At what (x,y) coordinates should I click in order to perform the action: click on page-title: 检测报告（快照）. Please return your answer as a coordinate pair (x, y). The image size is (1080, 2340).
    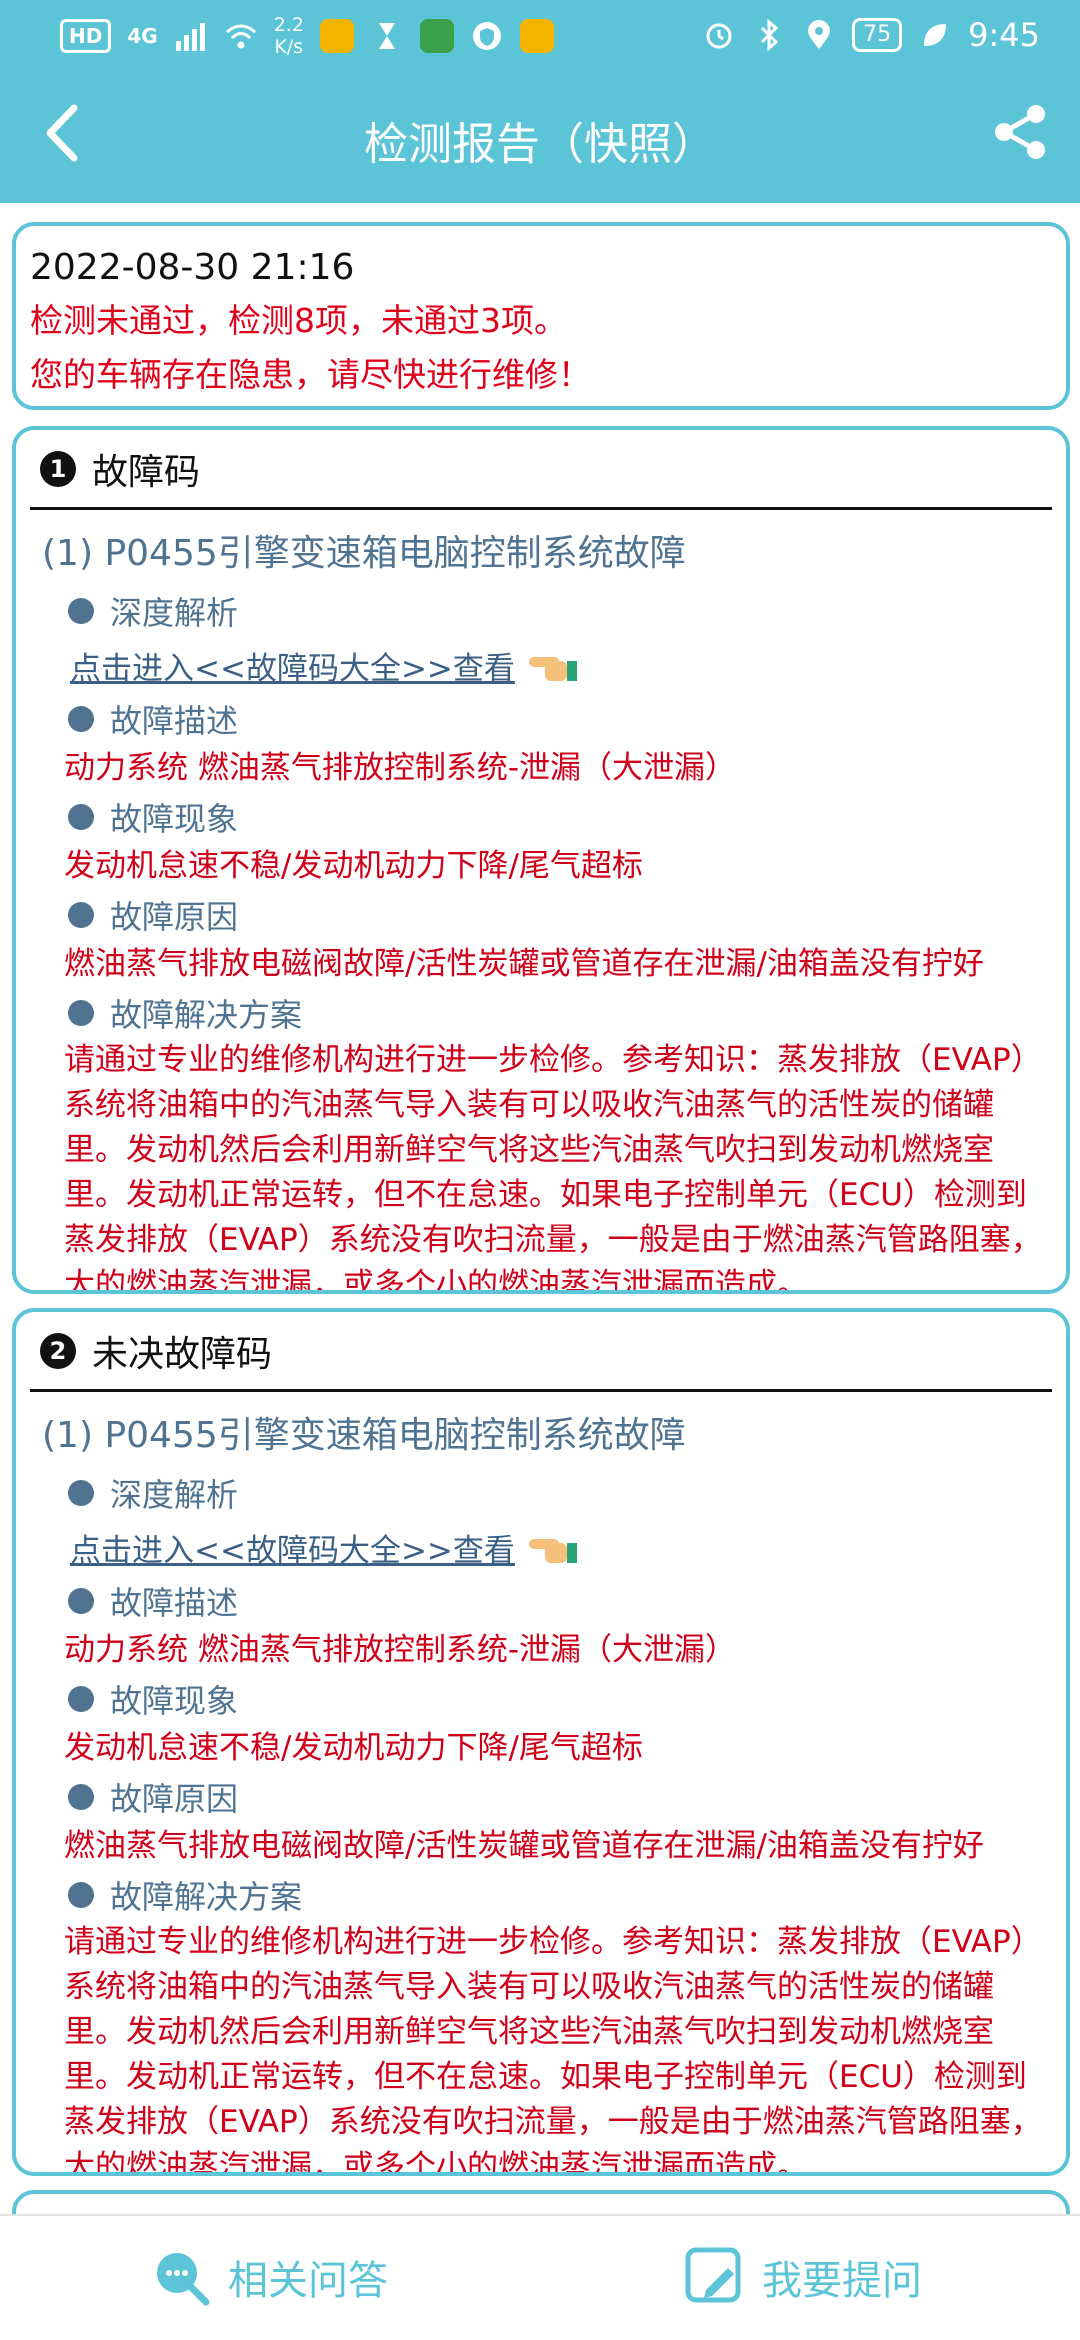
    Looking at the image, I should click on (540, 144).